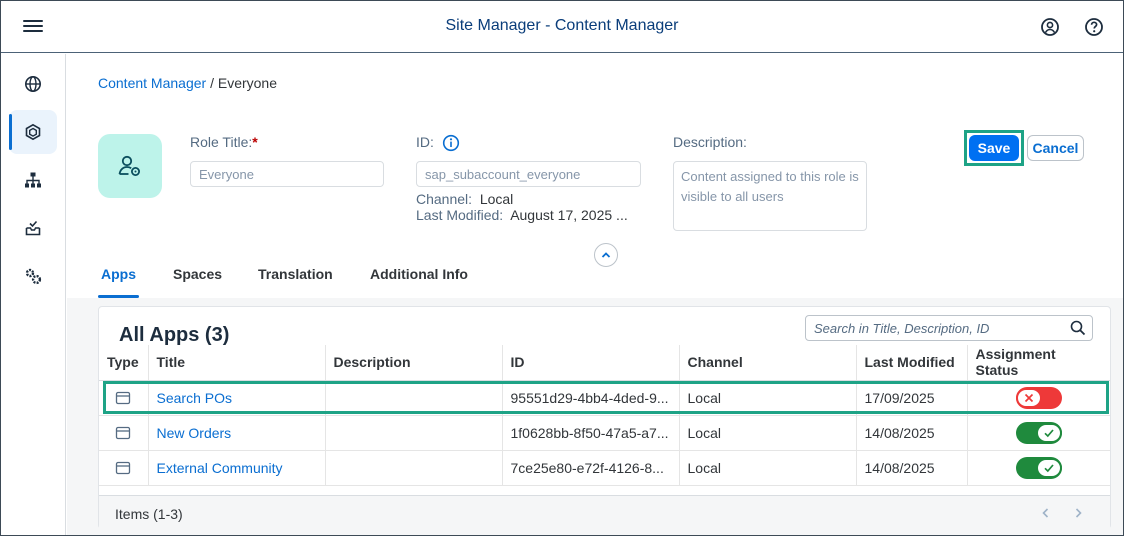 The height and width of the screenshot is (536, 1124). I want to click on help-icon, so click(1094, 27).